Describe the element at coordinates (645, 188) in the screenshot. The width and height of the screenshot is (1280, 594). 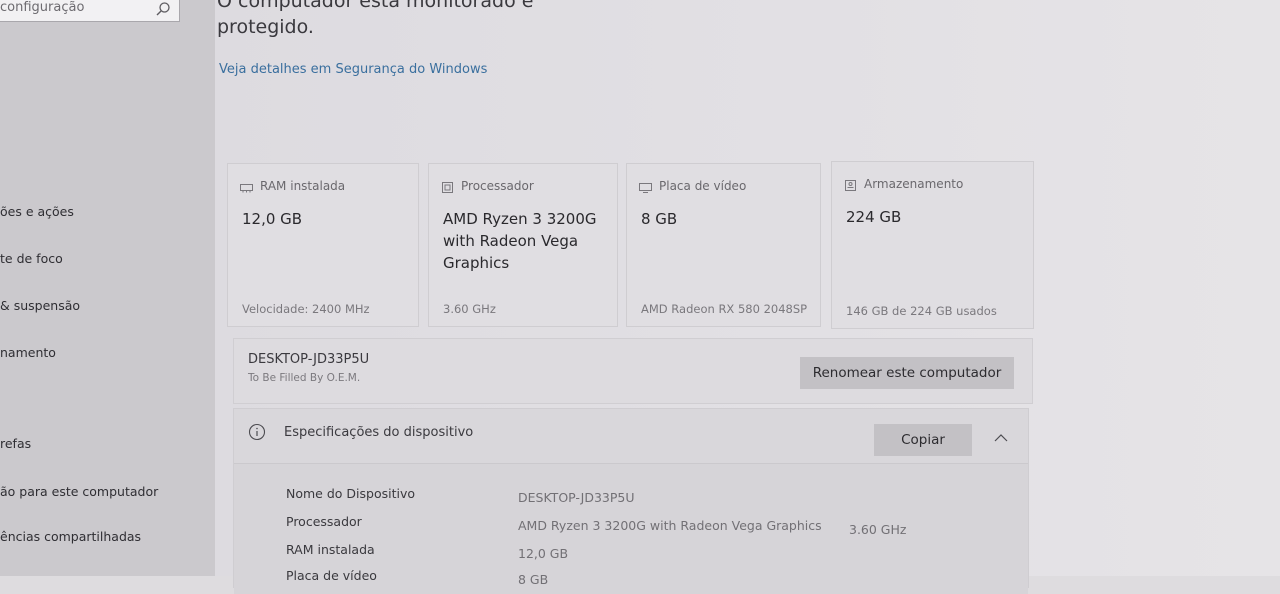
I see `gpu-icon` at that location.